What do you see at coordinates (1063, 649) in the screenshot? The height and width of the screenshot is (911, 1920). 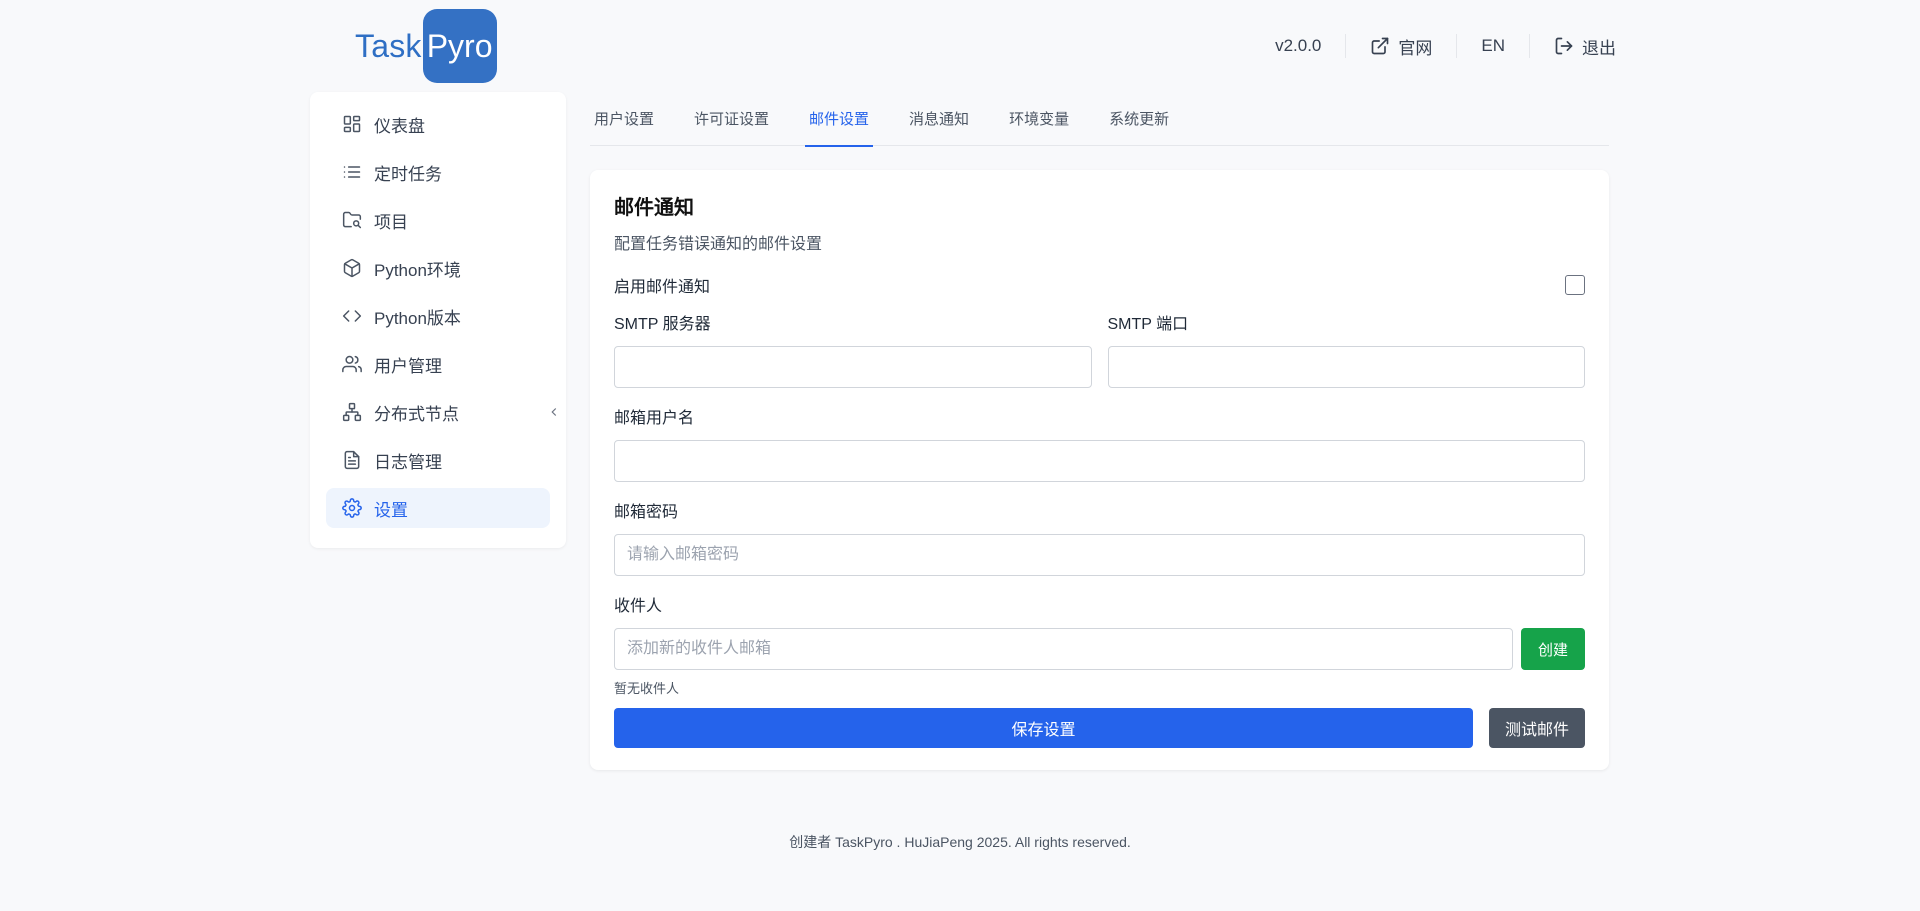 I see `recipient-input` at bounding box center [1063, 649].